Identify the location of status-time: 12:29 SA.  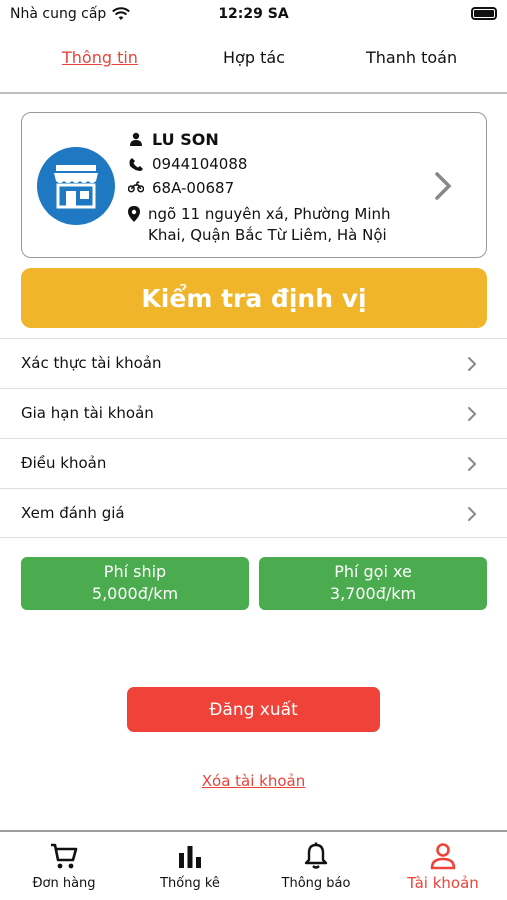
(253, 14).